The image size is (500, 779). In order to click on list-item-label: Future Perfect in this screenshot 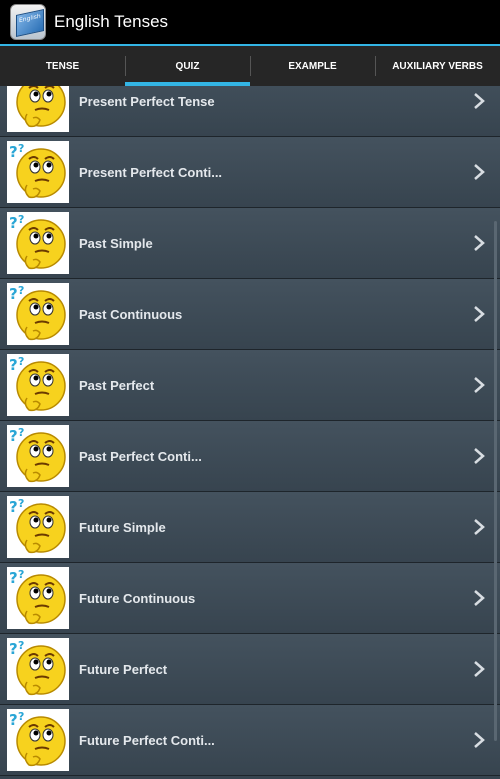, I will do `click(123, 669)`.